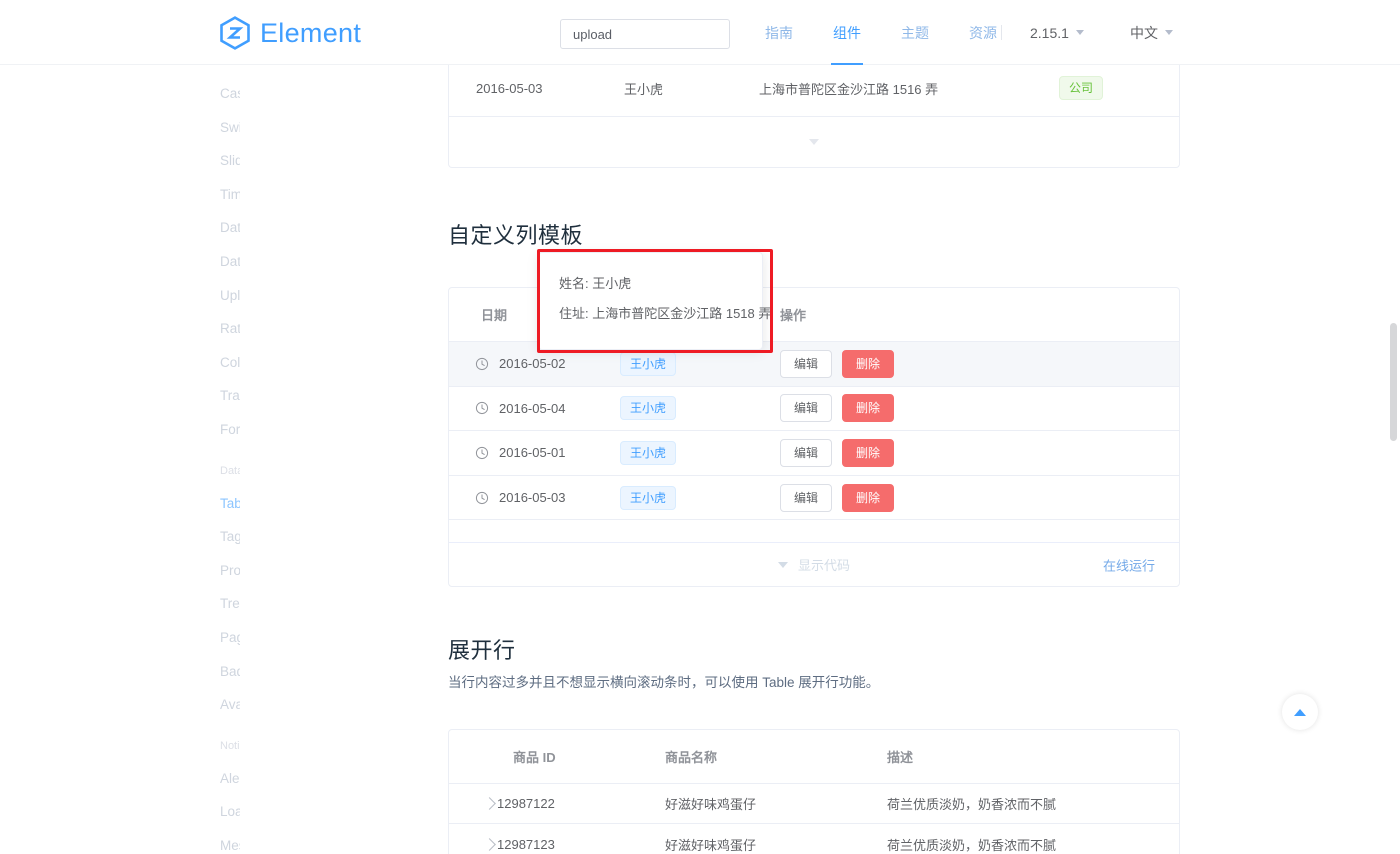  I want to click on column-header-product-name: 商品名称, so click(691, 757).